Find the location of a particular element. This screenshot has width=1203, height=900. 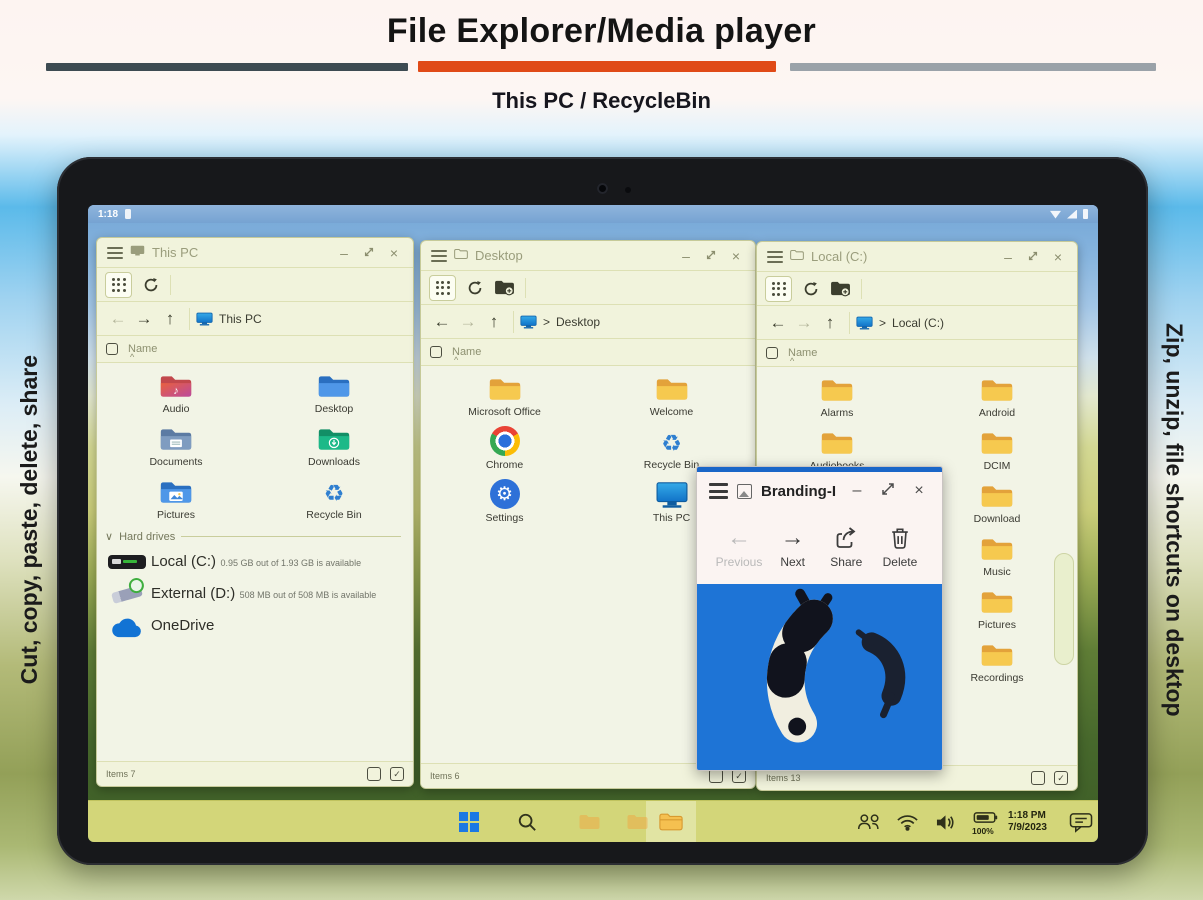

drive-onedrive: OneDrive is located at coordinates (255, 630).